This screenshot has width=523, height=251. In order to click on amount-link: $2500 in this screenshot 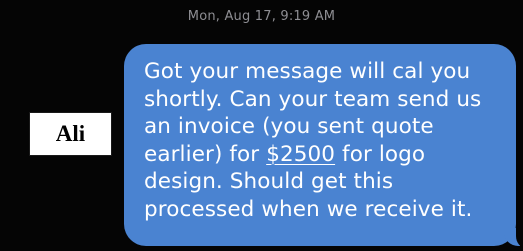, I will do `click(300, 154)`.